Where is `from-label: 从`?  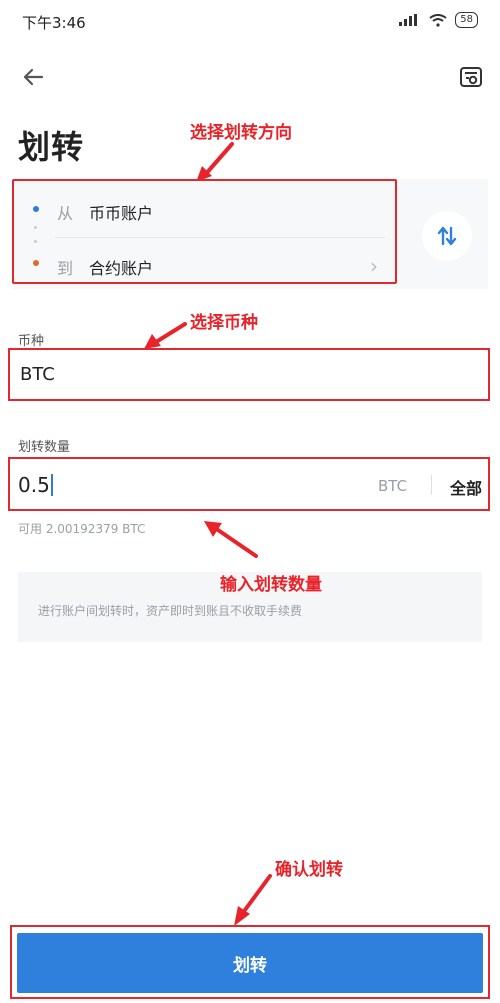 from-label: 从 is located at coordinates (65, 213).